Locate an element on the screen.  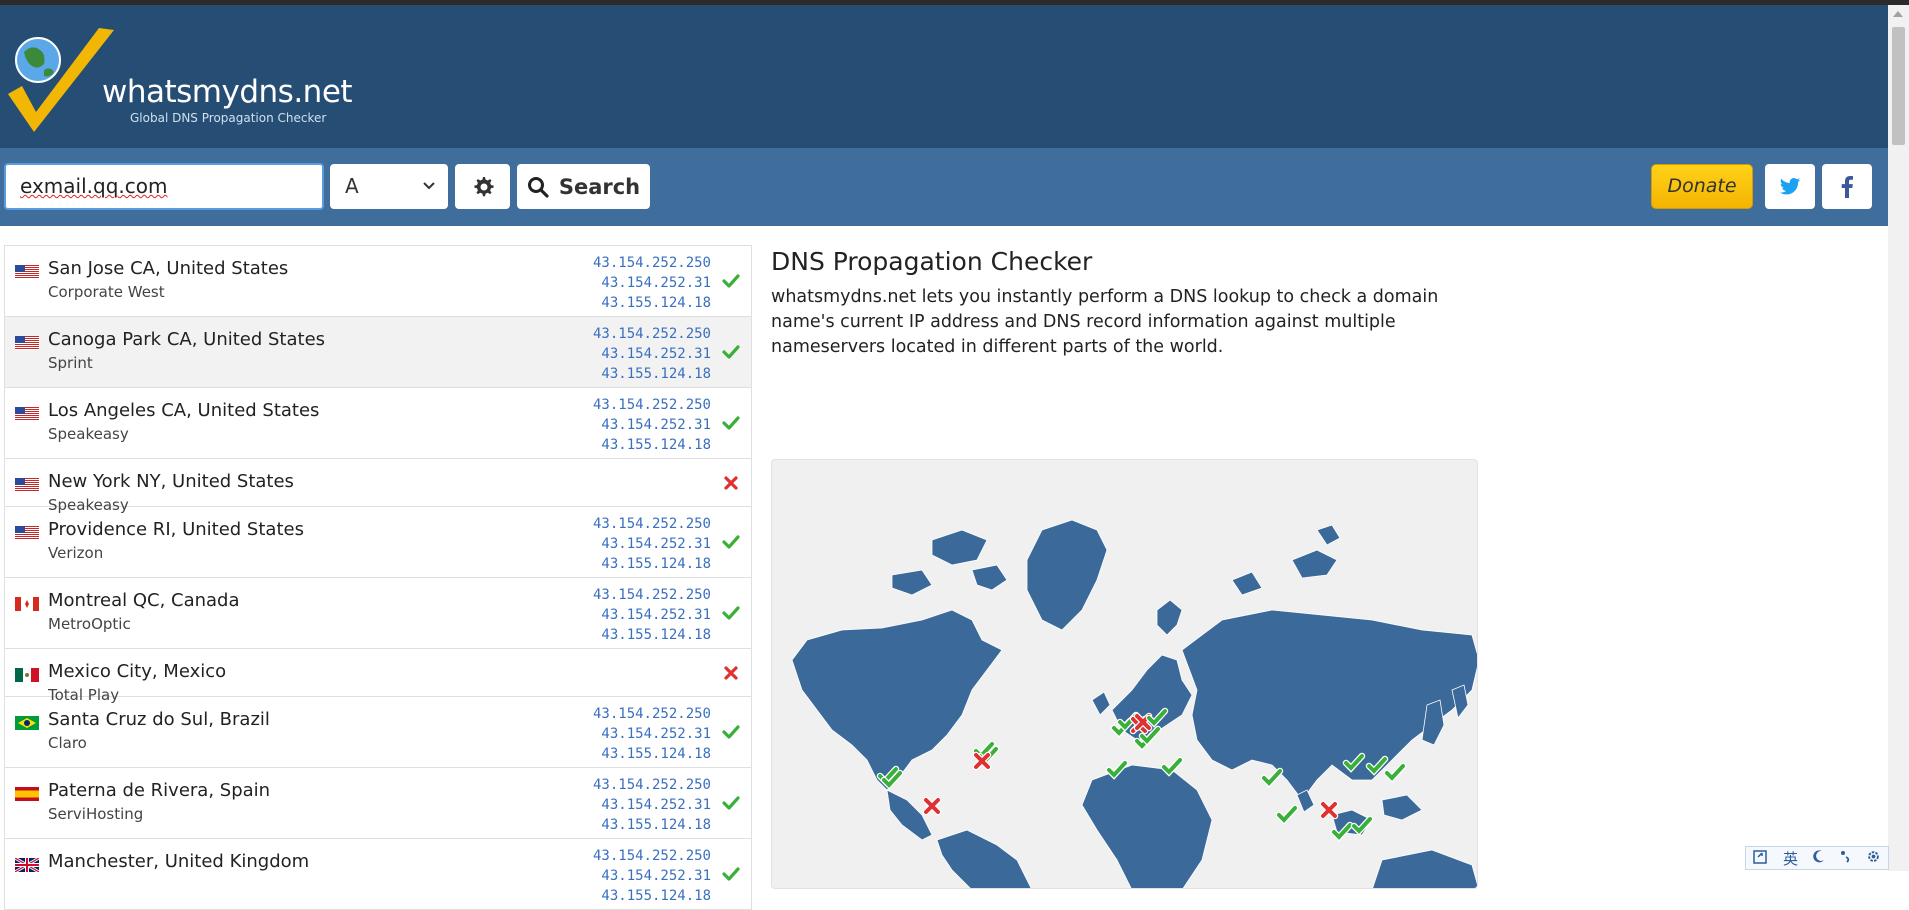
punctuation-icon is located at coordinates (1846, 858).